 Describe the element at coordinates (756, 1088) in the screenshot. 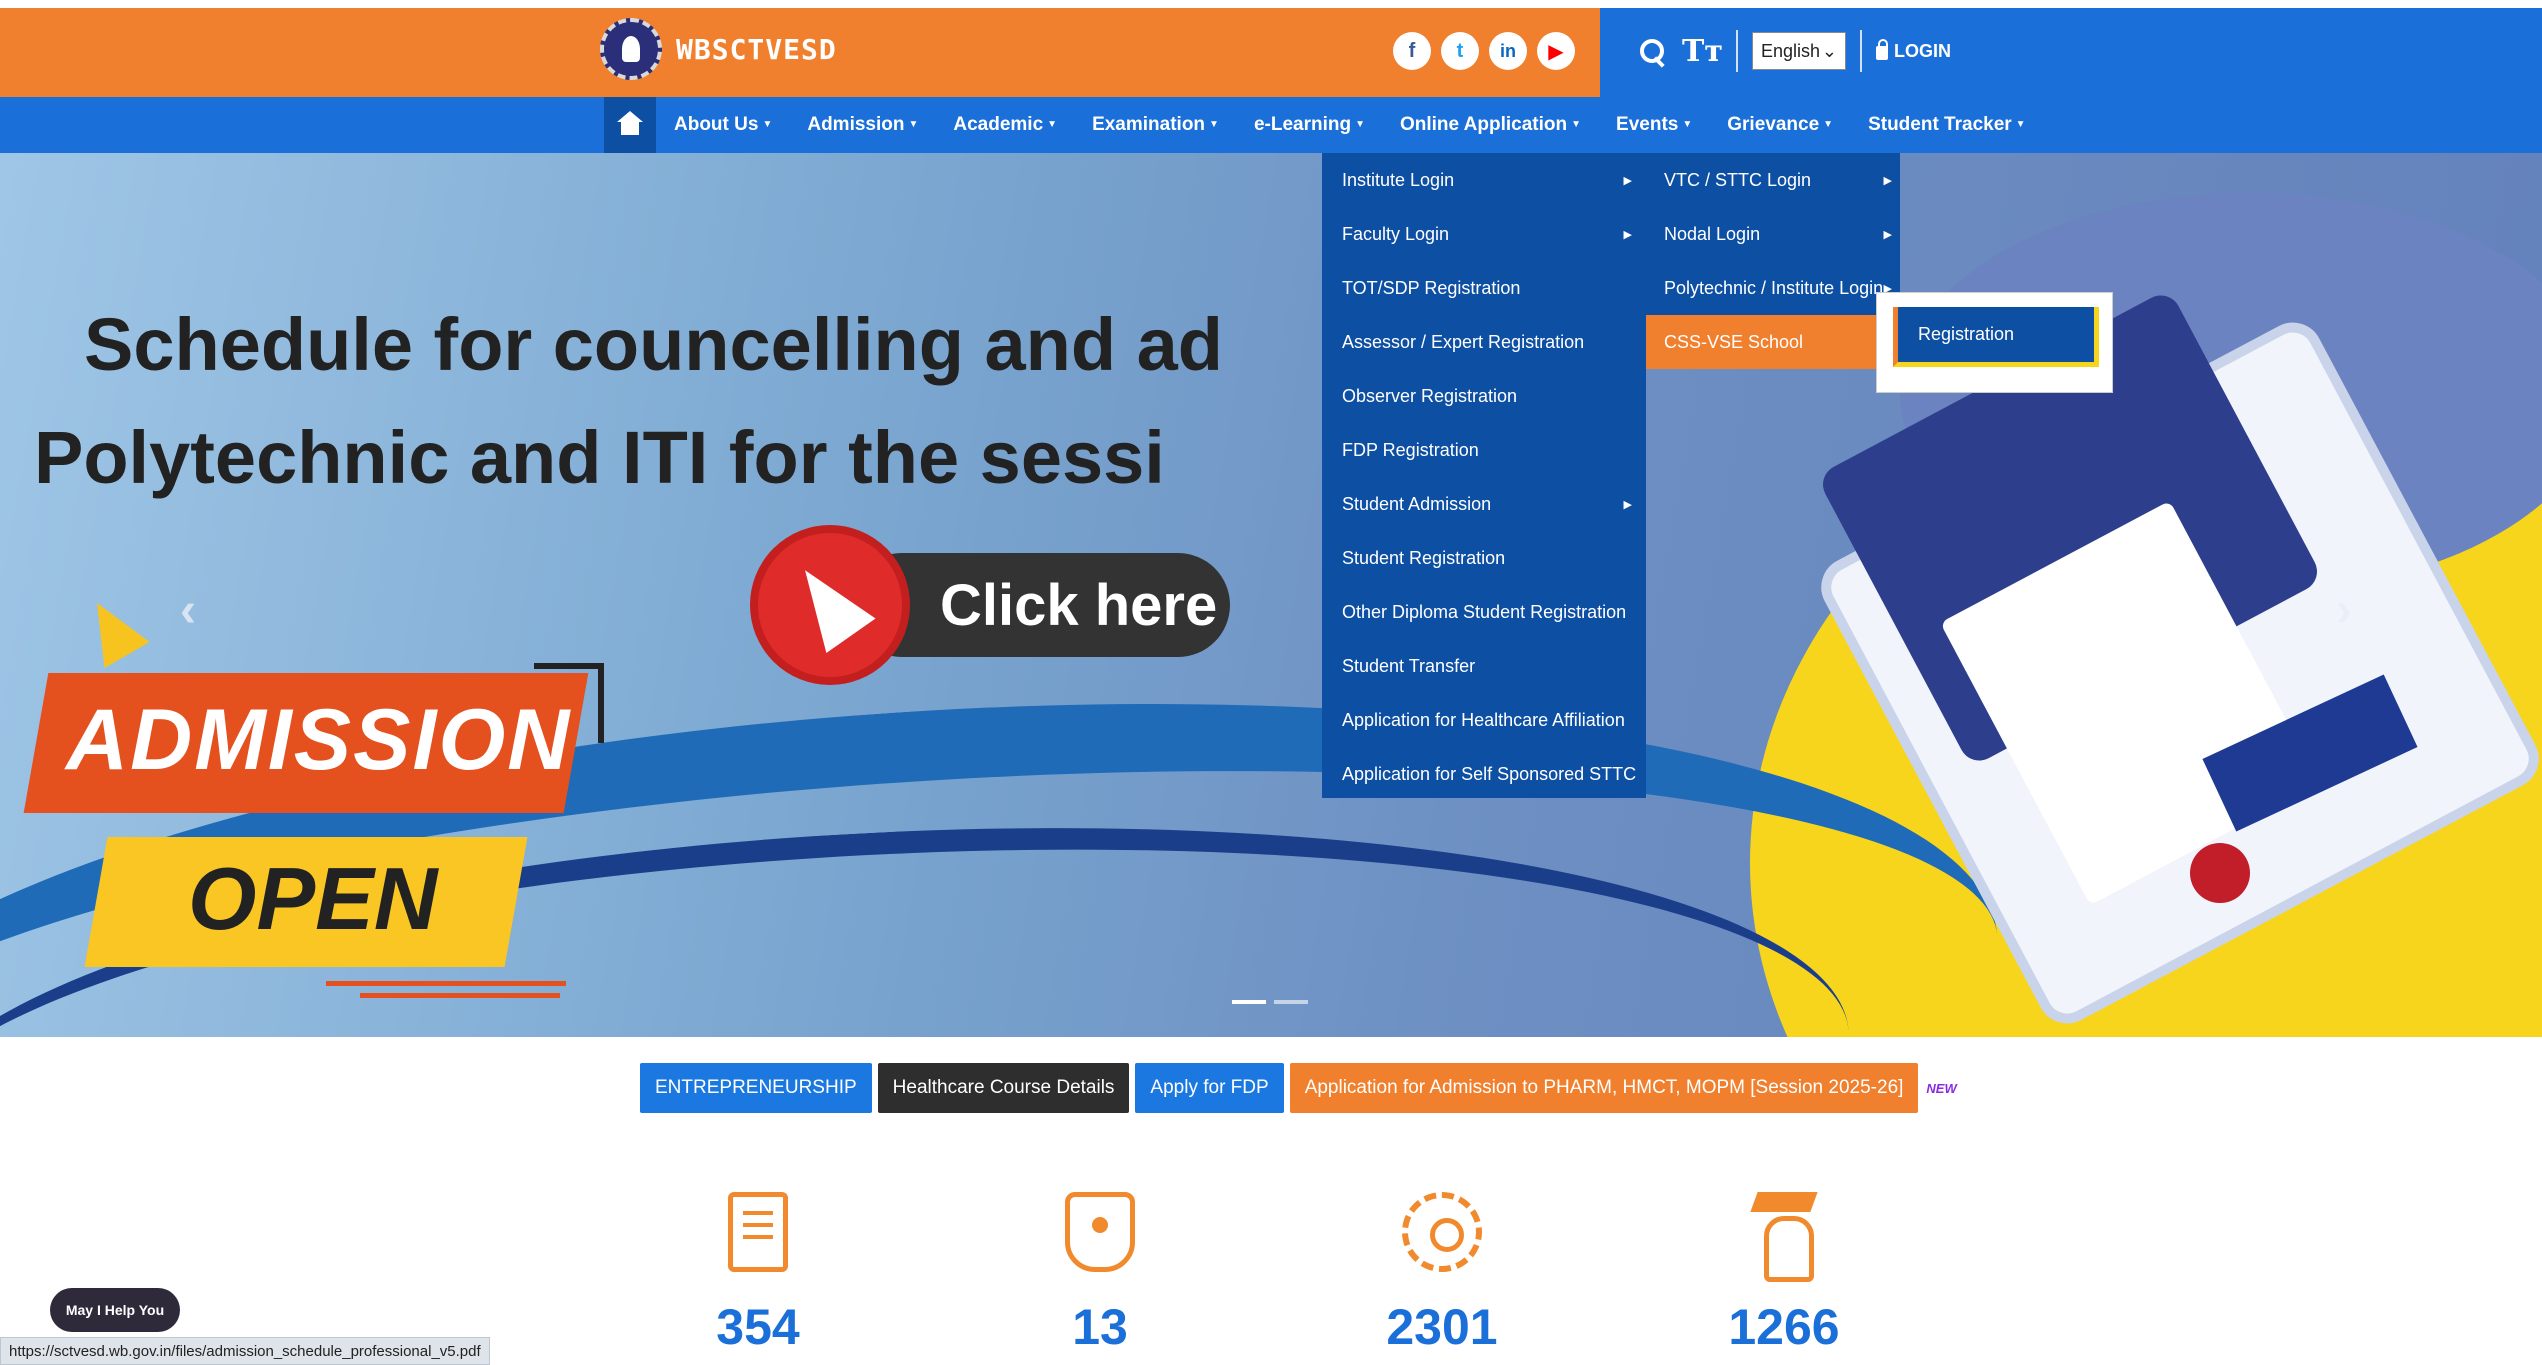

I see `entrepreneurship-button: ENTREPRENEURSHIP` at that location.